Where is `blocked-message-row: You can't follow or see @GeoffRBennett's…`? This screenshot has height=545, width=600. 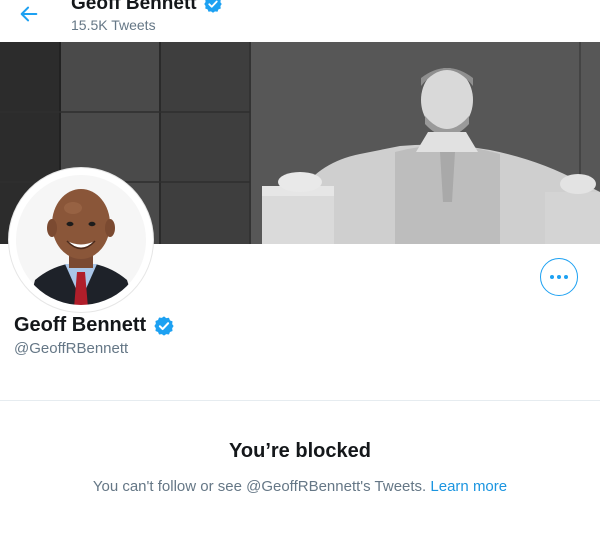
blocked-message-row: You can't follow or see @GeoffRBennett's… is located at coordinates (300, 486).